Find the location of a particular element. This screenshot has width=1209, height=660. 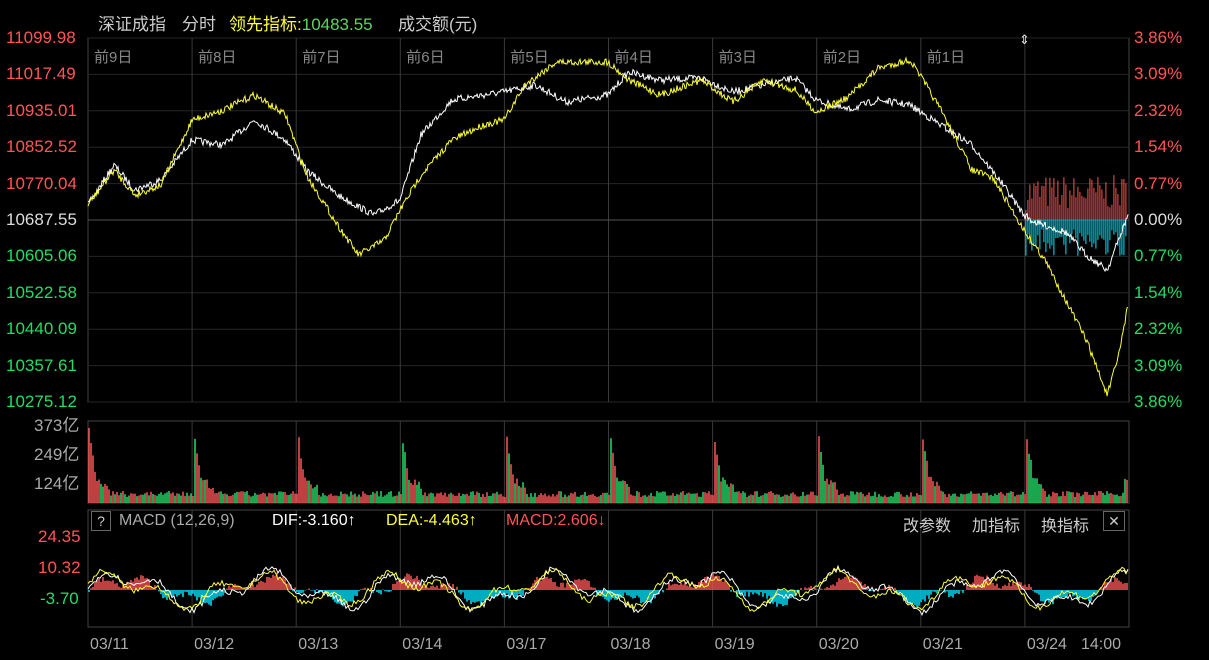

day-label: 前3日 is located at coordinates (737, 57).